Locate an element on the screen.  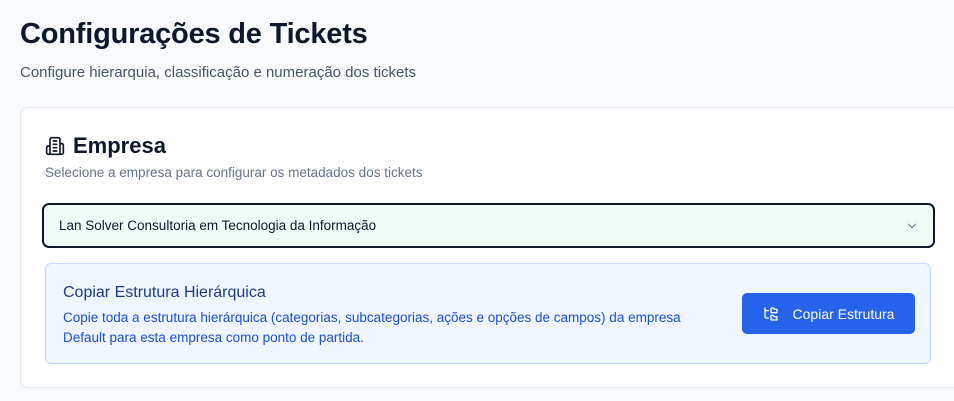
copy-structure-title: Copiar Estrutura Hierárquica is located at coordinates (164, 292).